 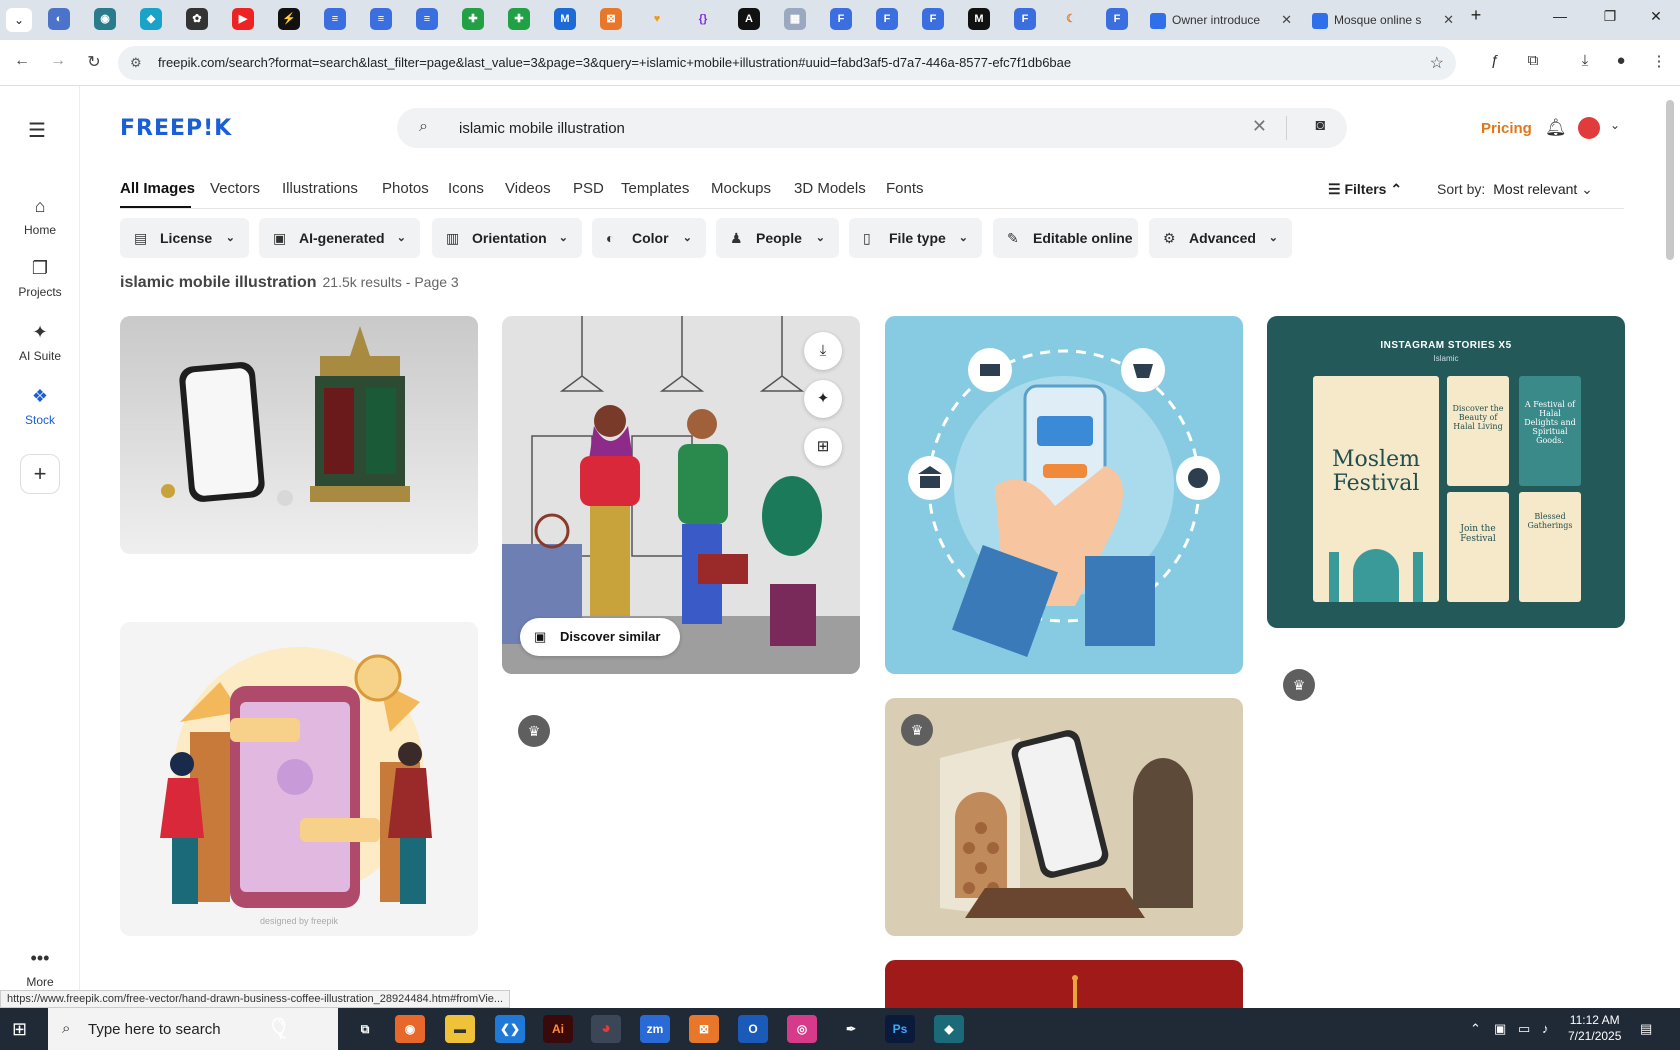 I want to click on back-icon: ←, so click(x=22, y=61).